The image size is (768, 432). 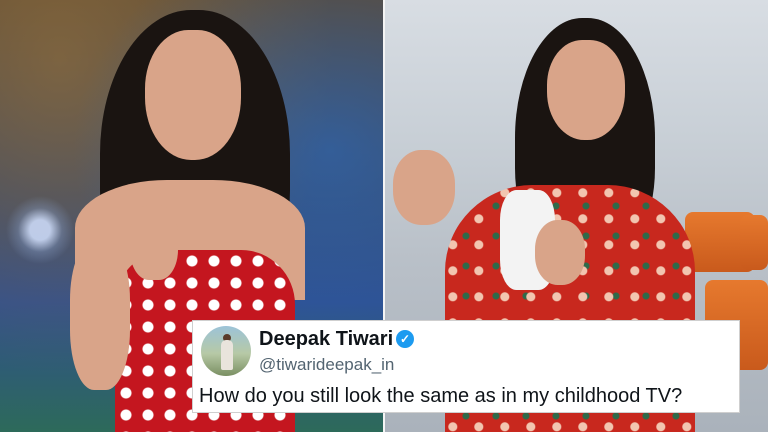 I want to click on right-woman-hand-right, so click(x=560, y=252).